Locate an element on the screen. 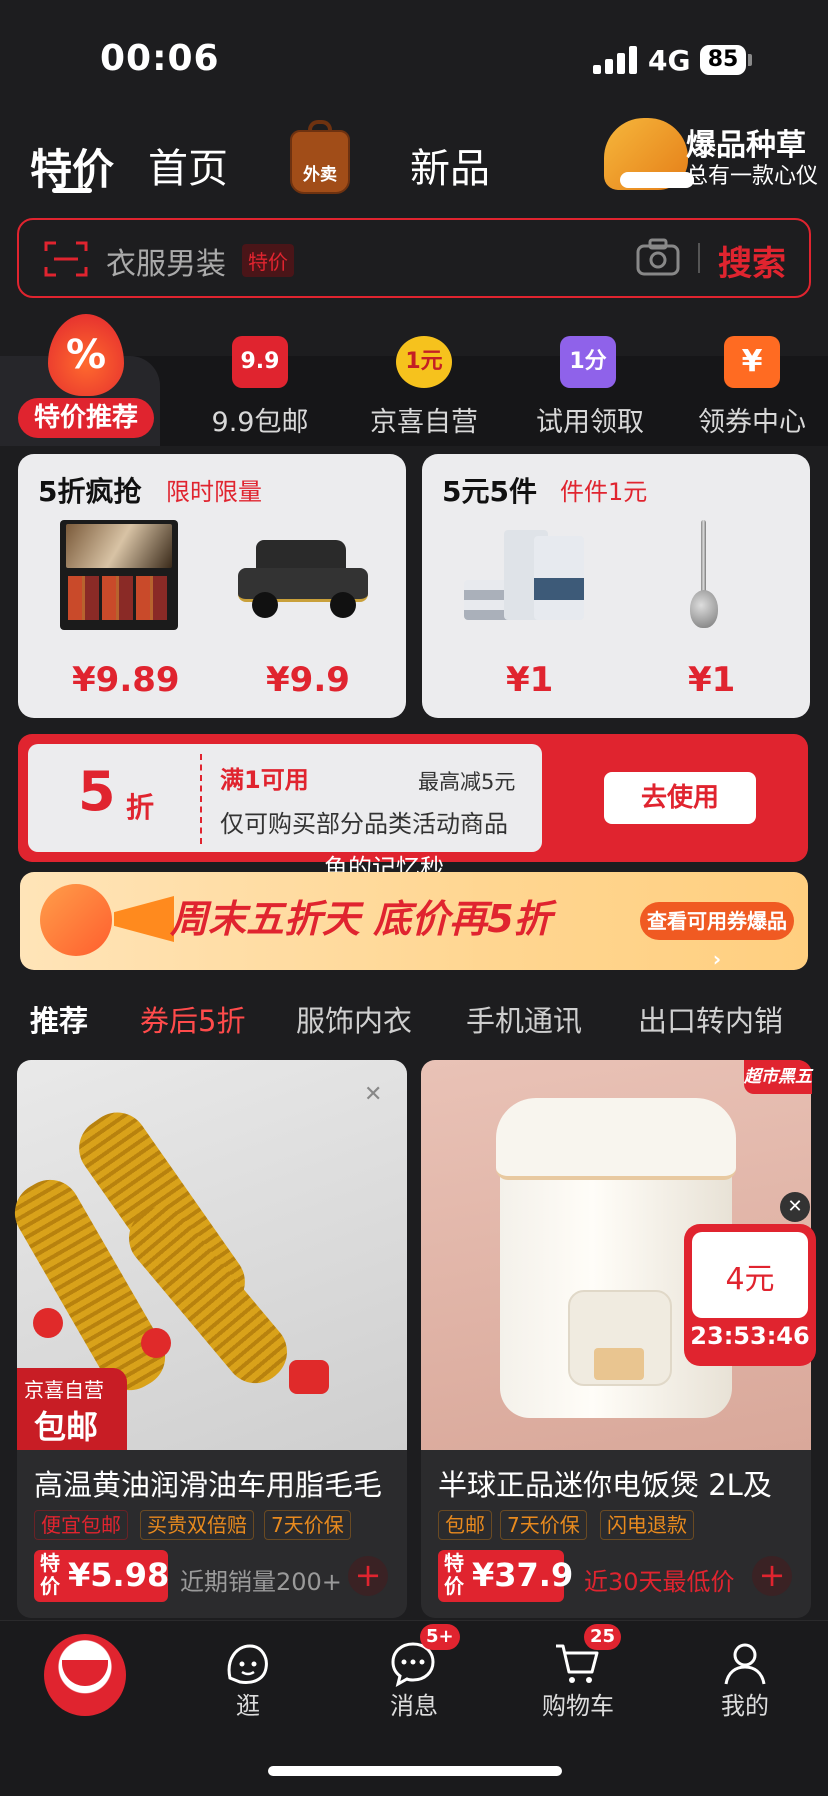  product-image-toy-car is located at coordinates (303, 579).